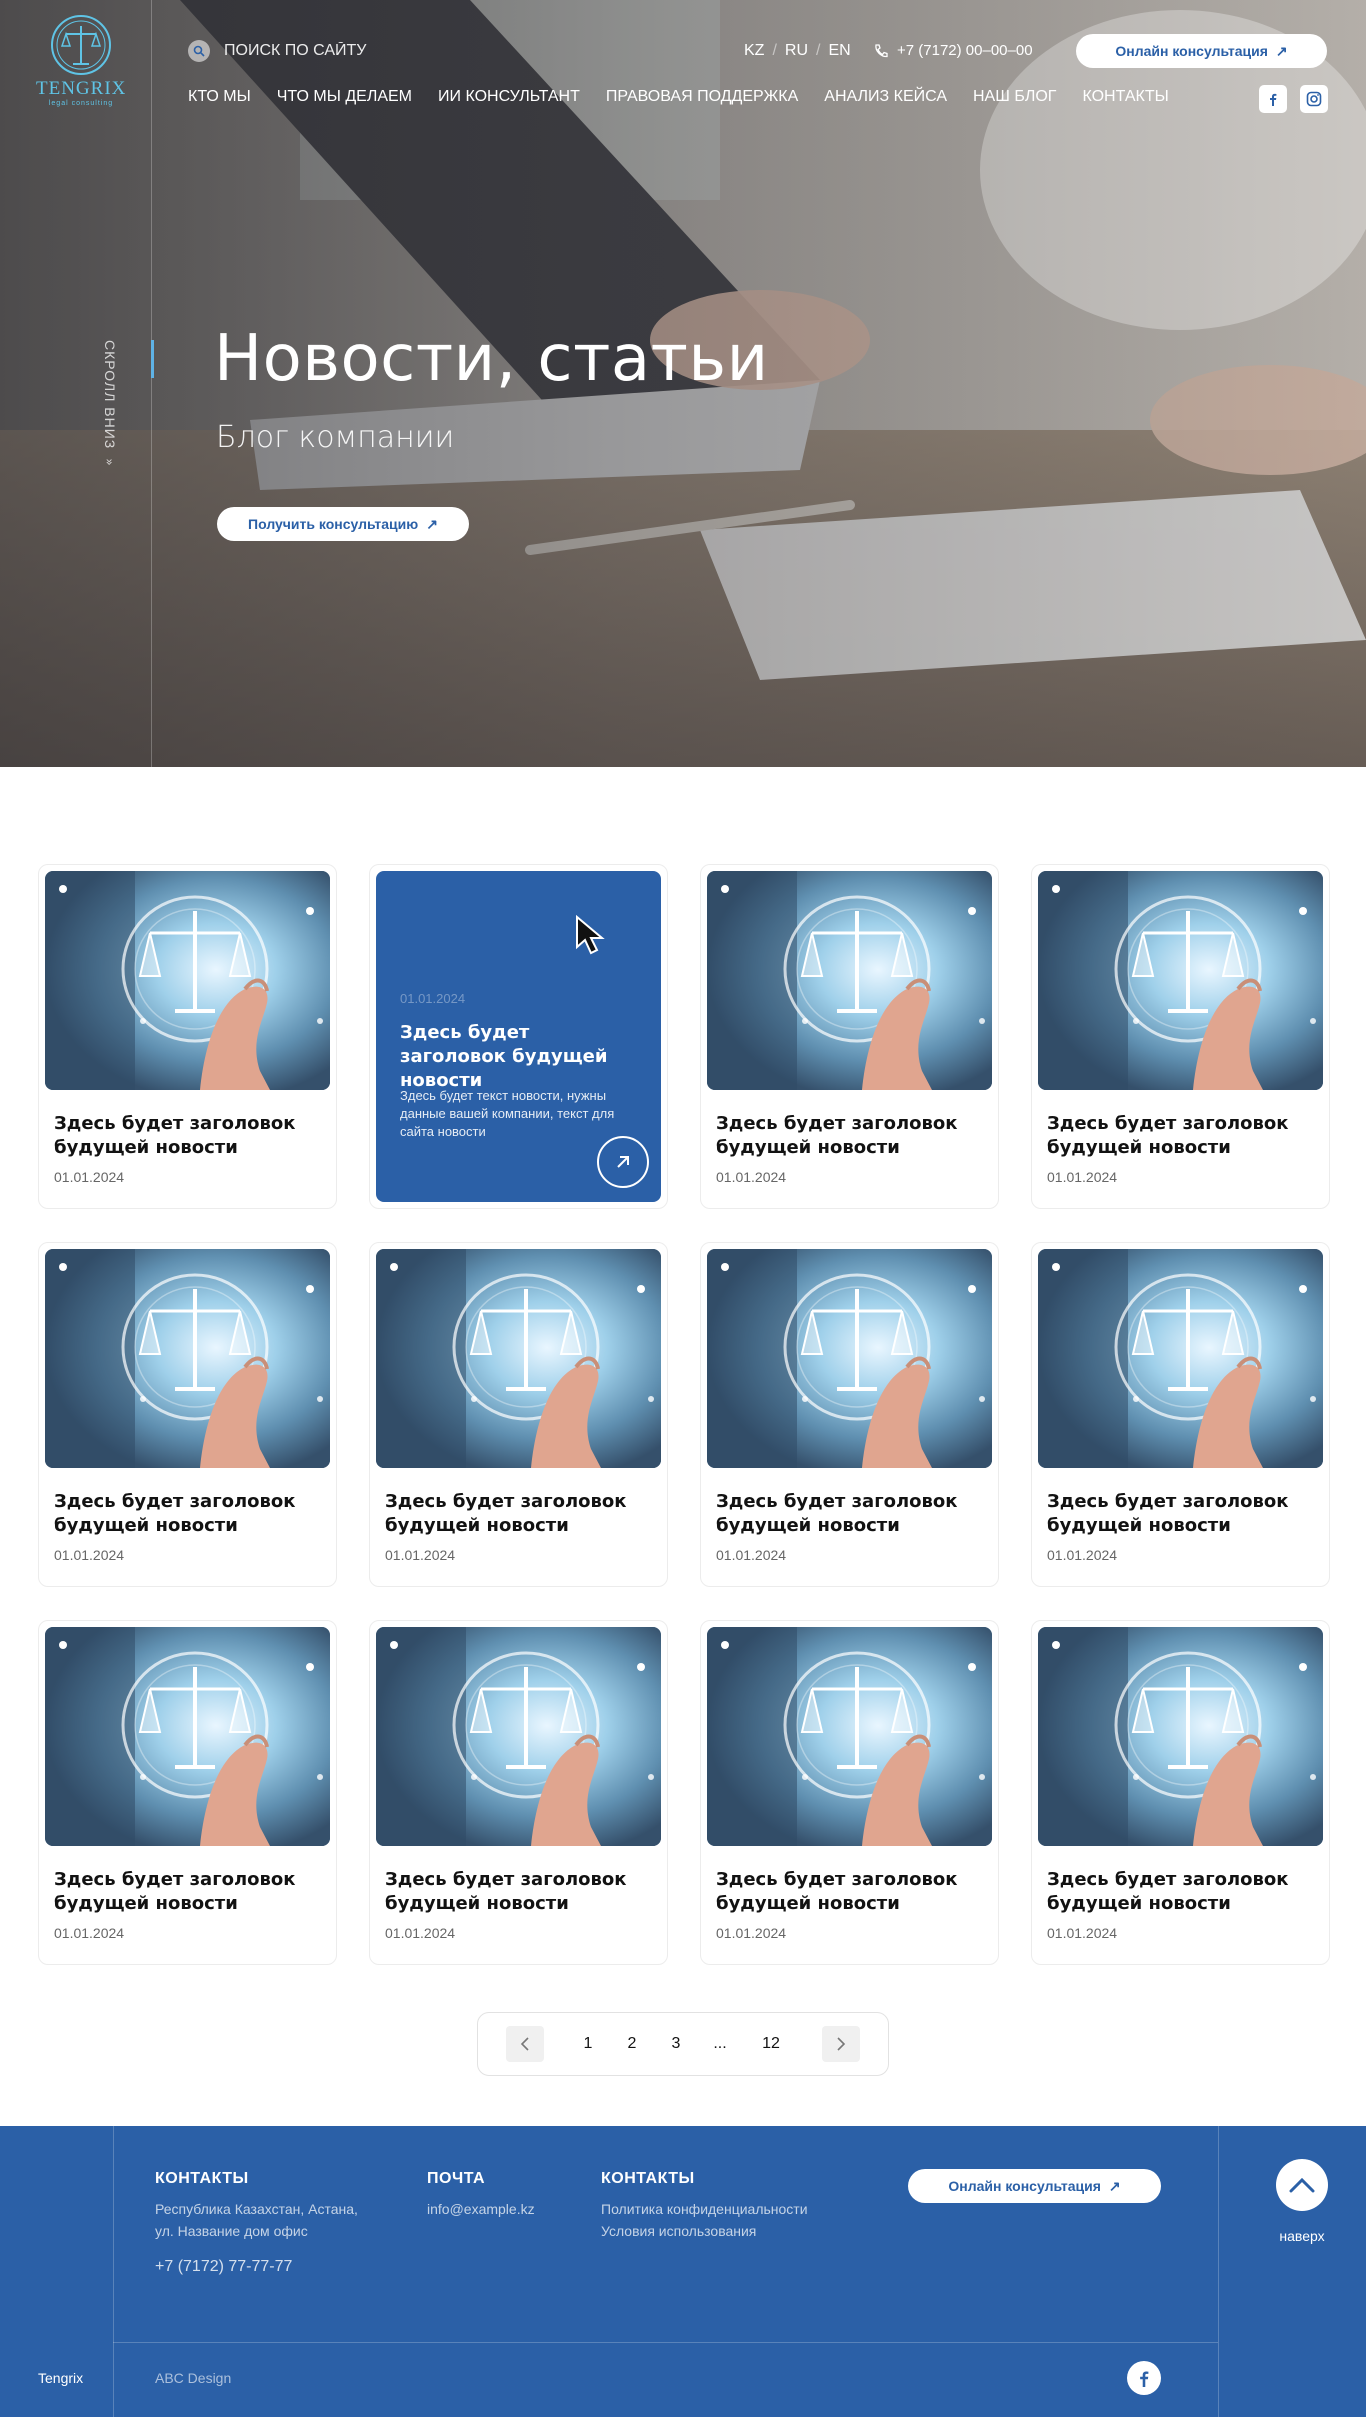 The width and height of the screenshot is (1366, 2417). What do you see at coordinates (1302, 2236) in the screenshot?
I see `back-to-top-label: наверх` at bounding box center [1302, 2236].